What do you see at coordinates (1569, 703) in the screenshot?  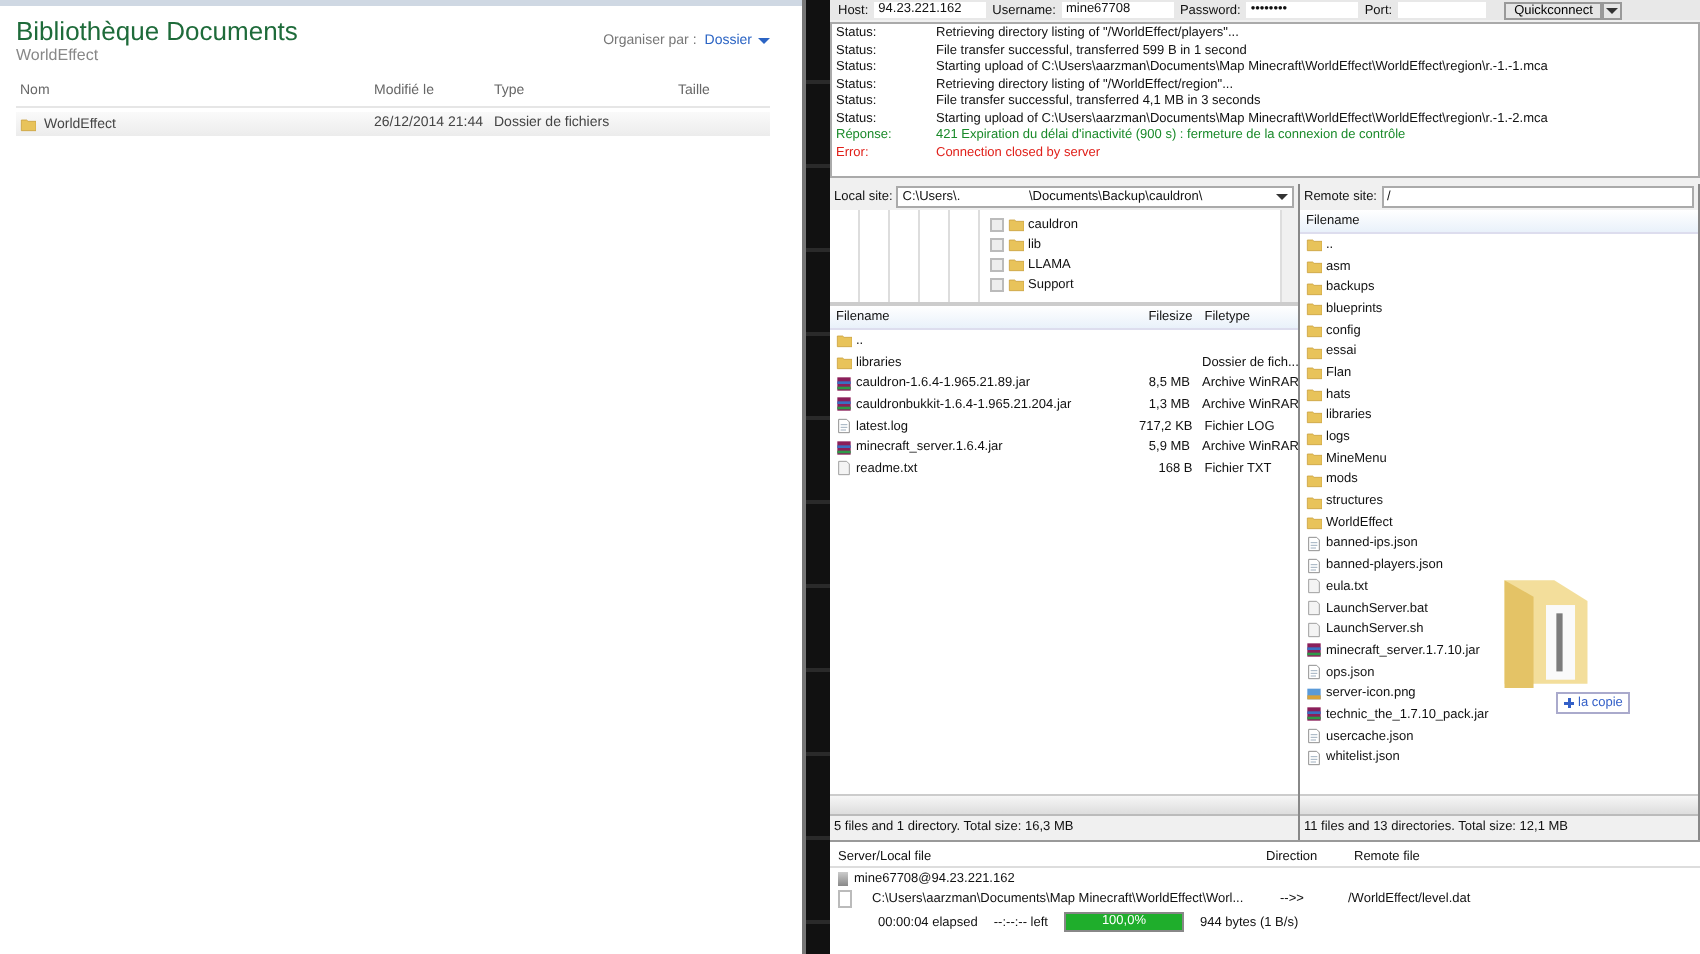 I see `plus-icon` at bounding box center [1569, 703].